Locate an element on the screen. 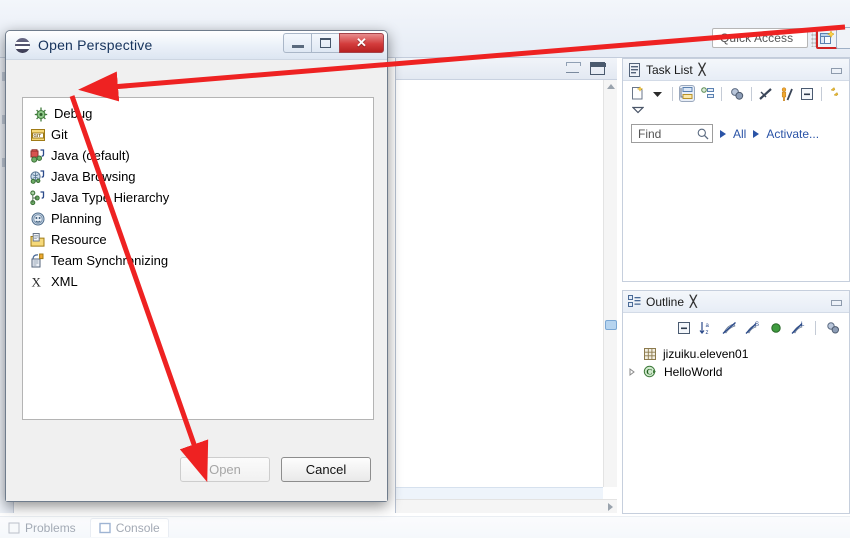  minimize-button is located at coordinates (297, 43).